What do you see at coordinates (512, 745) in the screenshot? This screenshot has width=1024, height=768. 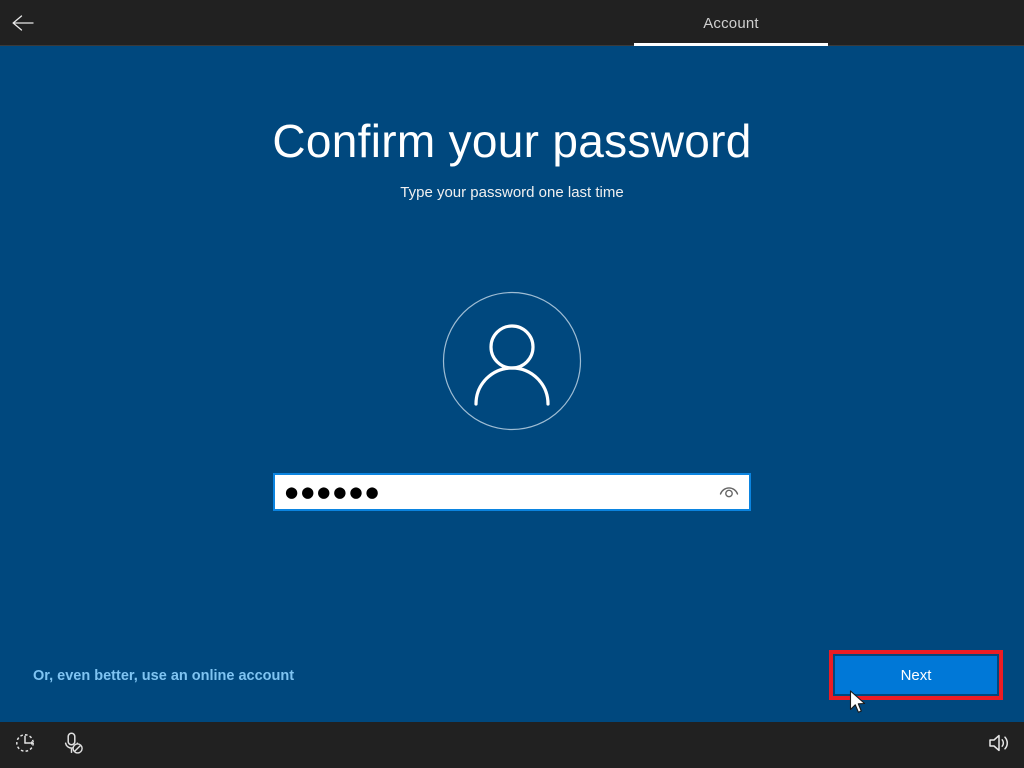 I see `taskbar` at bounding box center [512, 745].